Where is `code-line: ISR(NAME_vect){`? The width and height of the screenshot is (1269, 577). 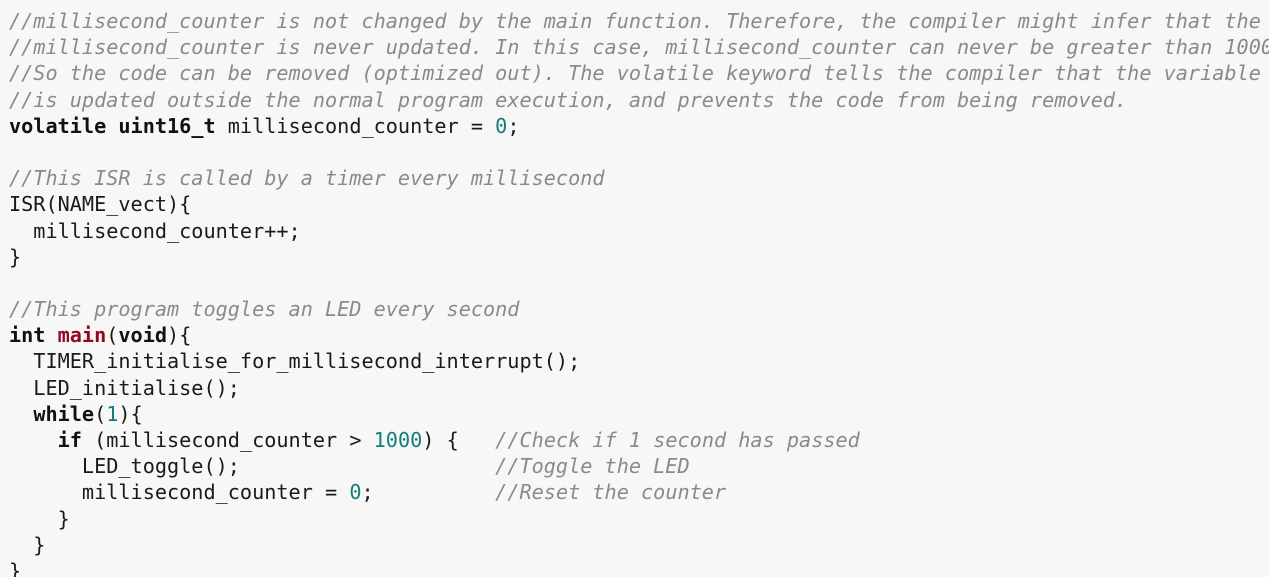
code-line: ISR(NAME_vect){ is located at coordinates (100, 204).